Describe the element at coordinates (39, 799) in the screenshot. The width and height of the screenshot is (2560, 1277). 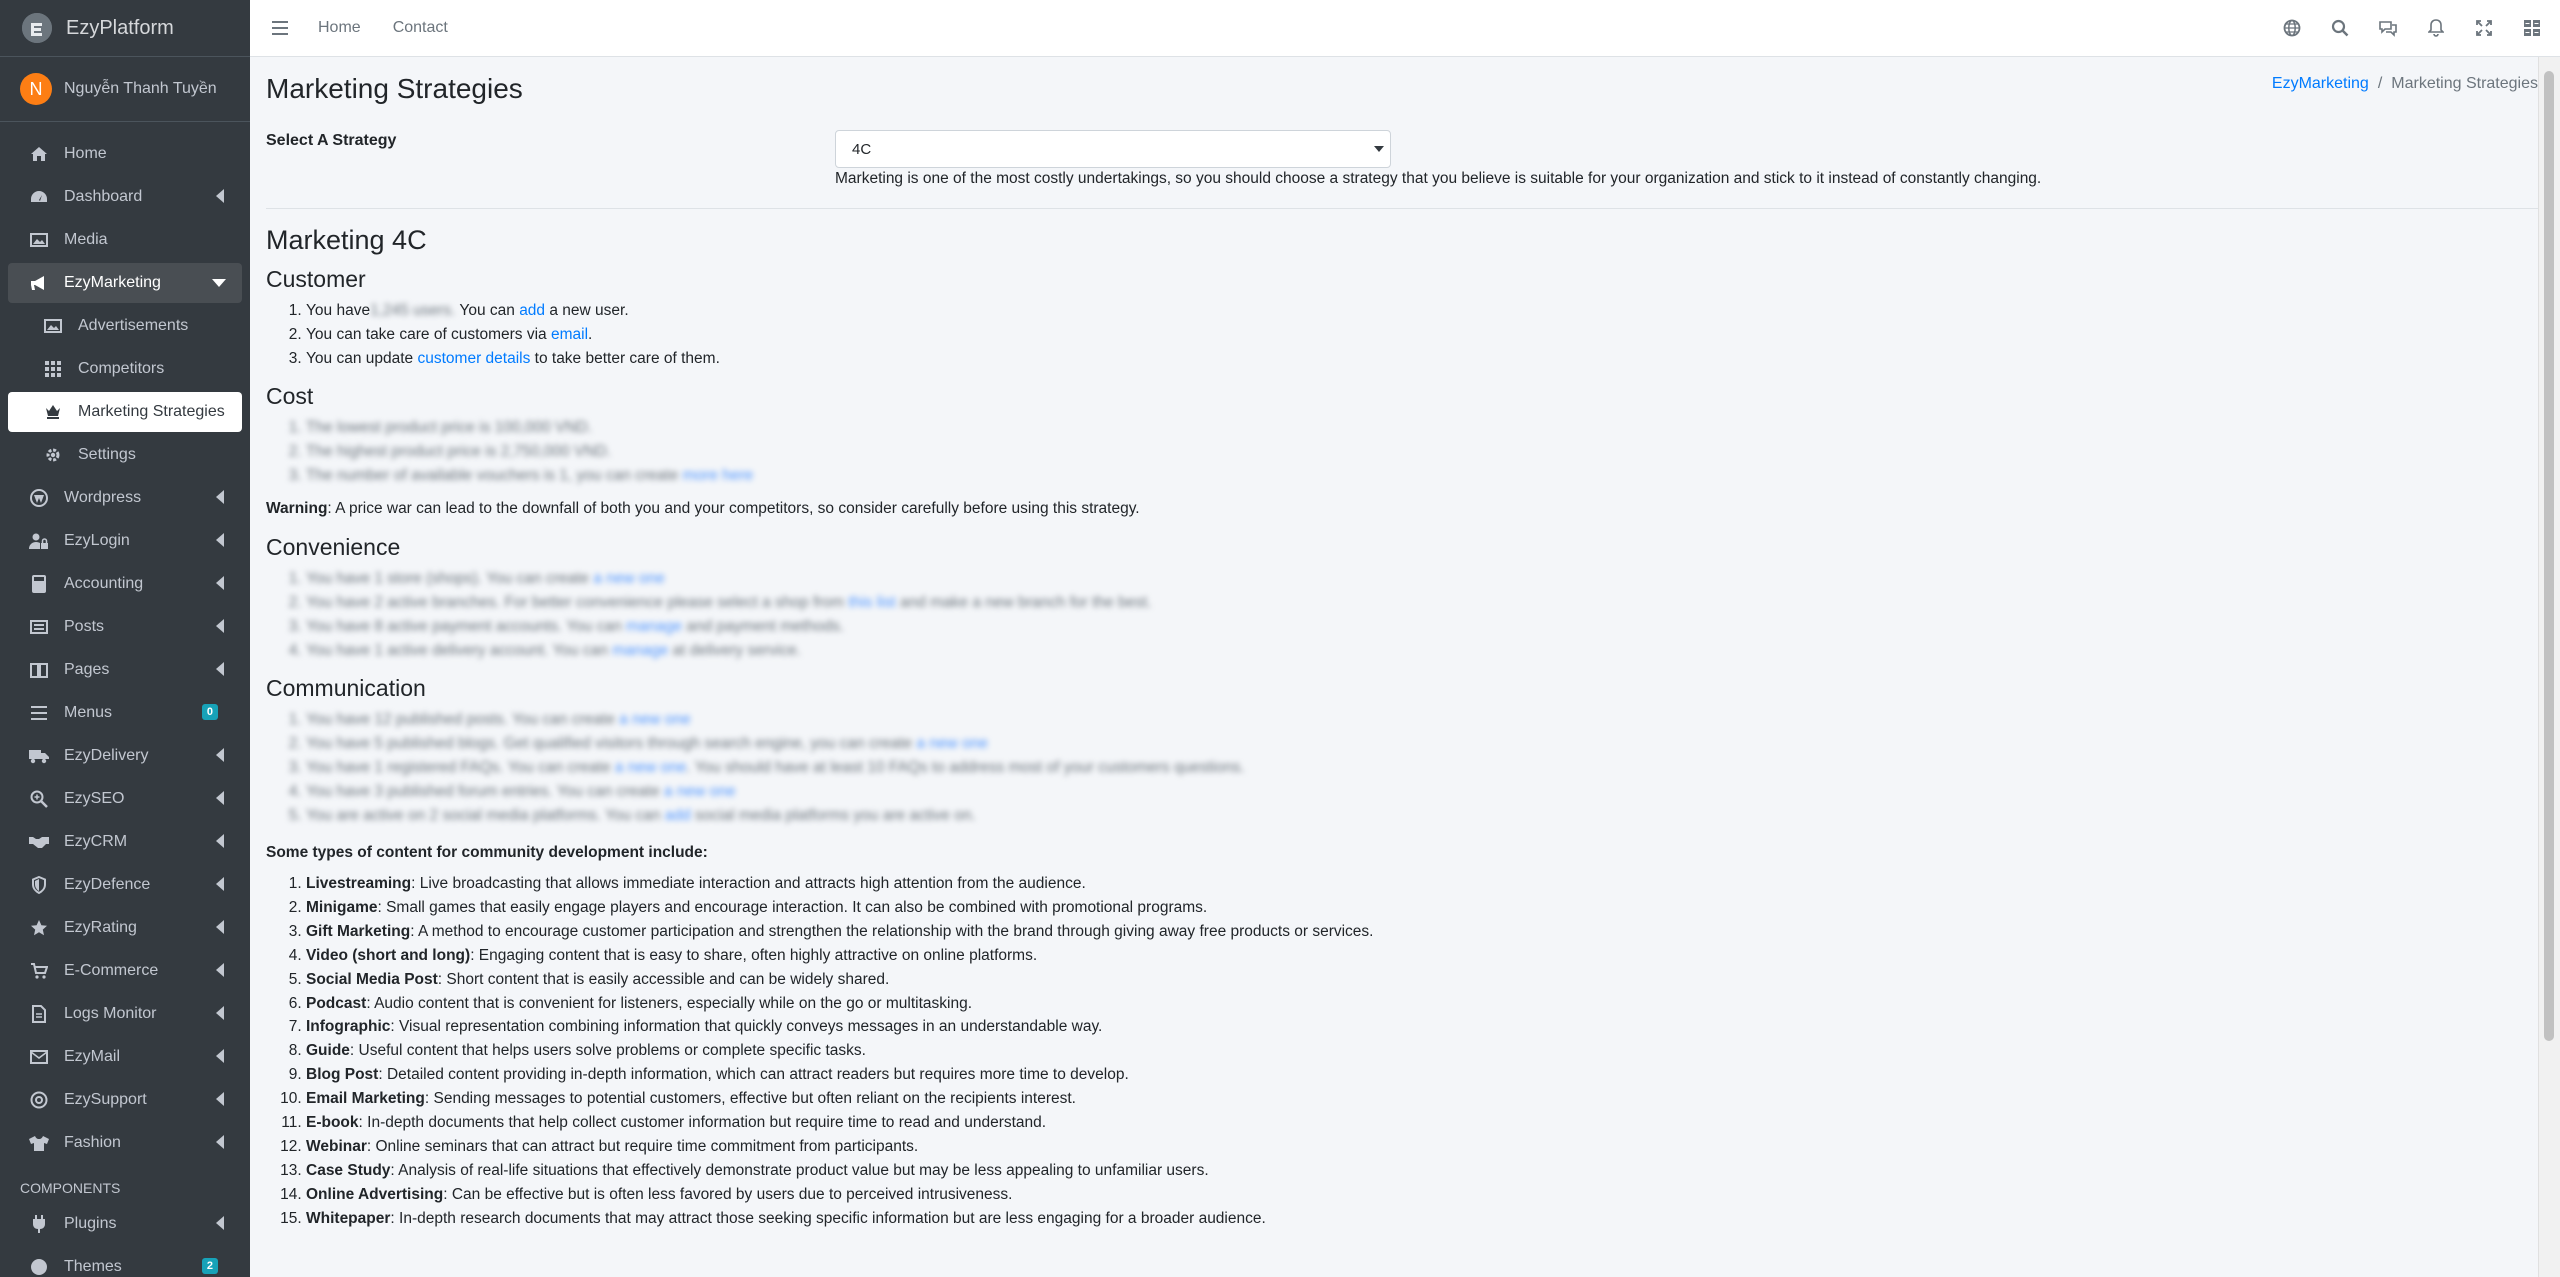
I see `search-plus-icon` at that location.